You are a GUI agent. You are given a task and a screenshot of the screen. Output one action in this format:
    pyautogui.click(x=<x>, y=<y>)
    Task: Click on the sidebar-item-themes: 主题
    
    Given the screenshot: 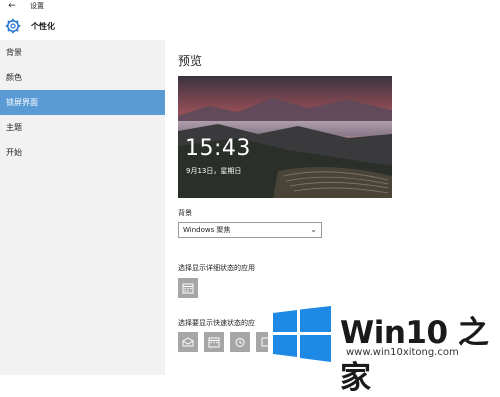 What is the action you would take?
    pyautogui.click(x=82, y=127)
    